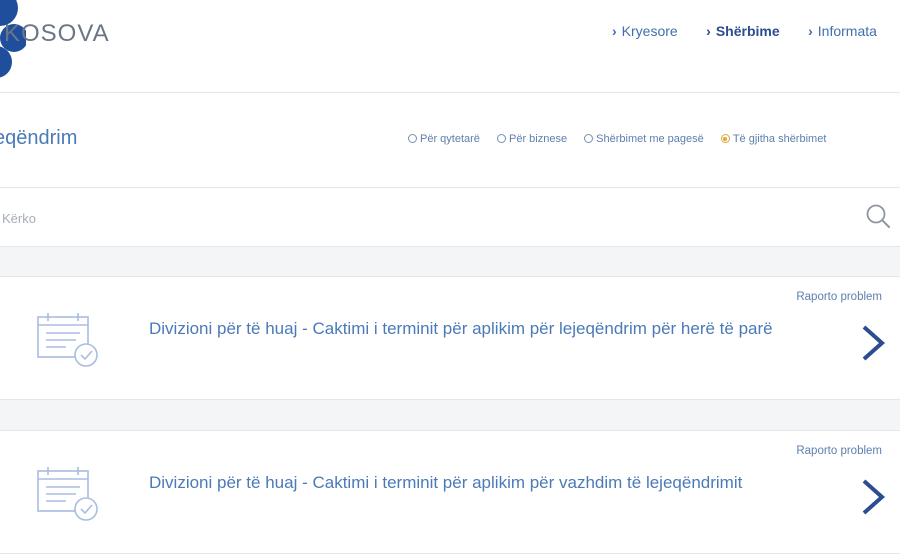 The width and height of the screenshot is (900, 554). What do you see at coordinates (649, 31) in the screenshot?
I see `nav-item-label: Kryesore` at bounding box center [649, 31].